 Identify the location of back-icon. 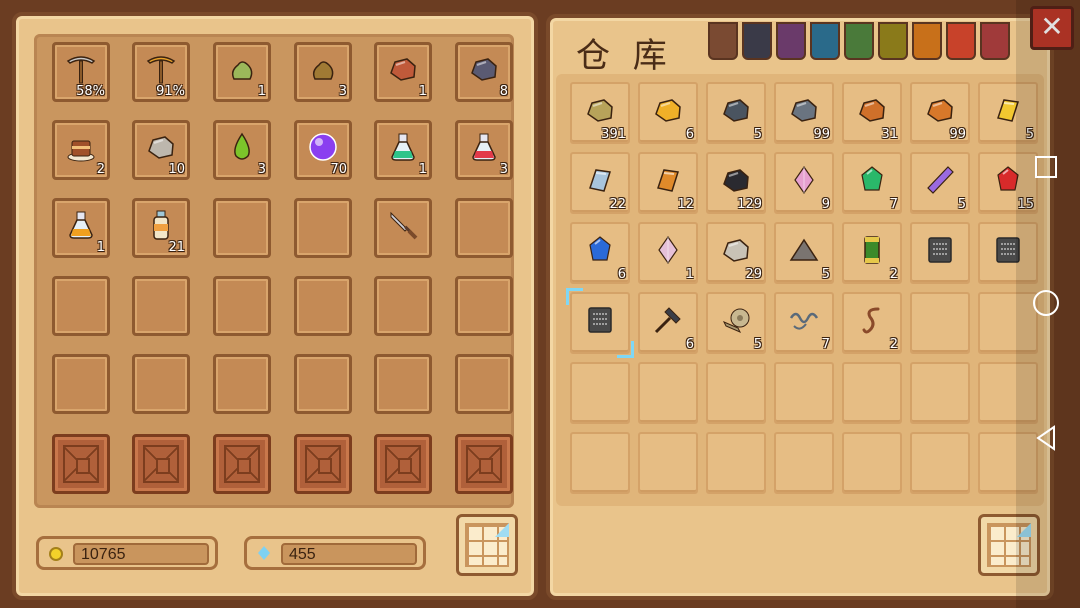
(1046, 438).